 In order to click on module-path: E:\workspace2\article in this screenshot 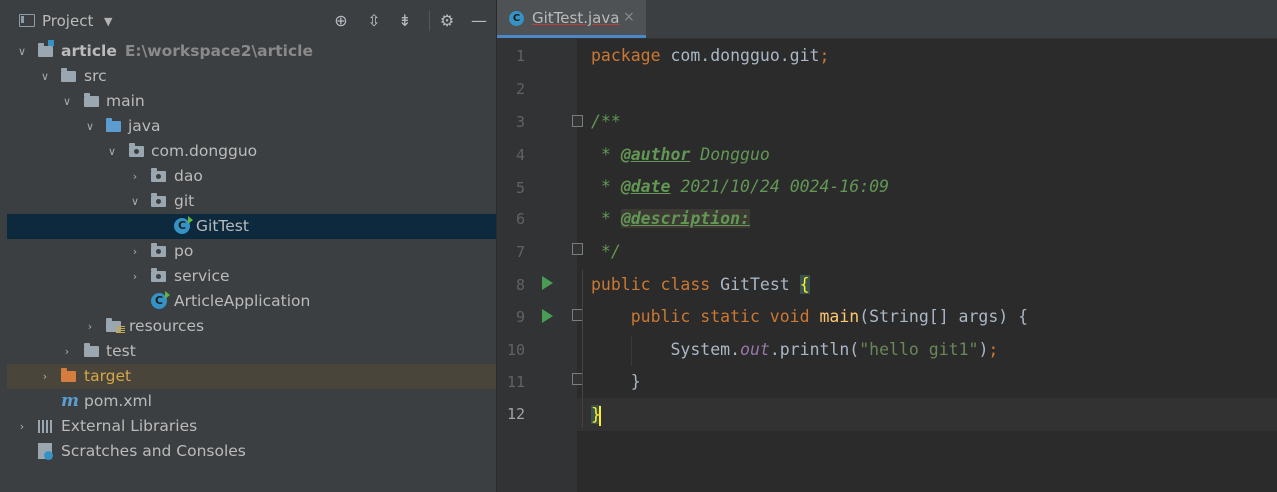, I will do `click(218, 51)`.